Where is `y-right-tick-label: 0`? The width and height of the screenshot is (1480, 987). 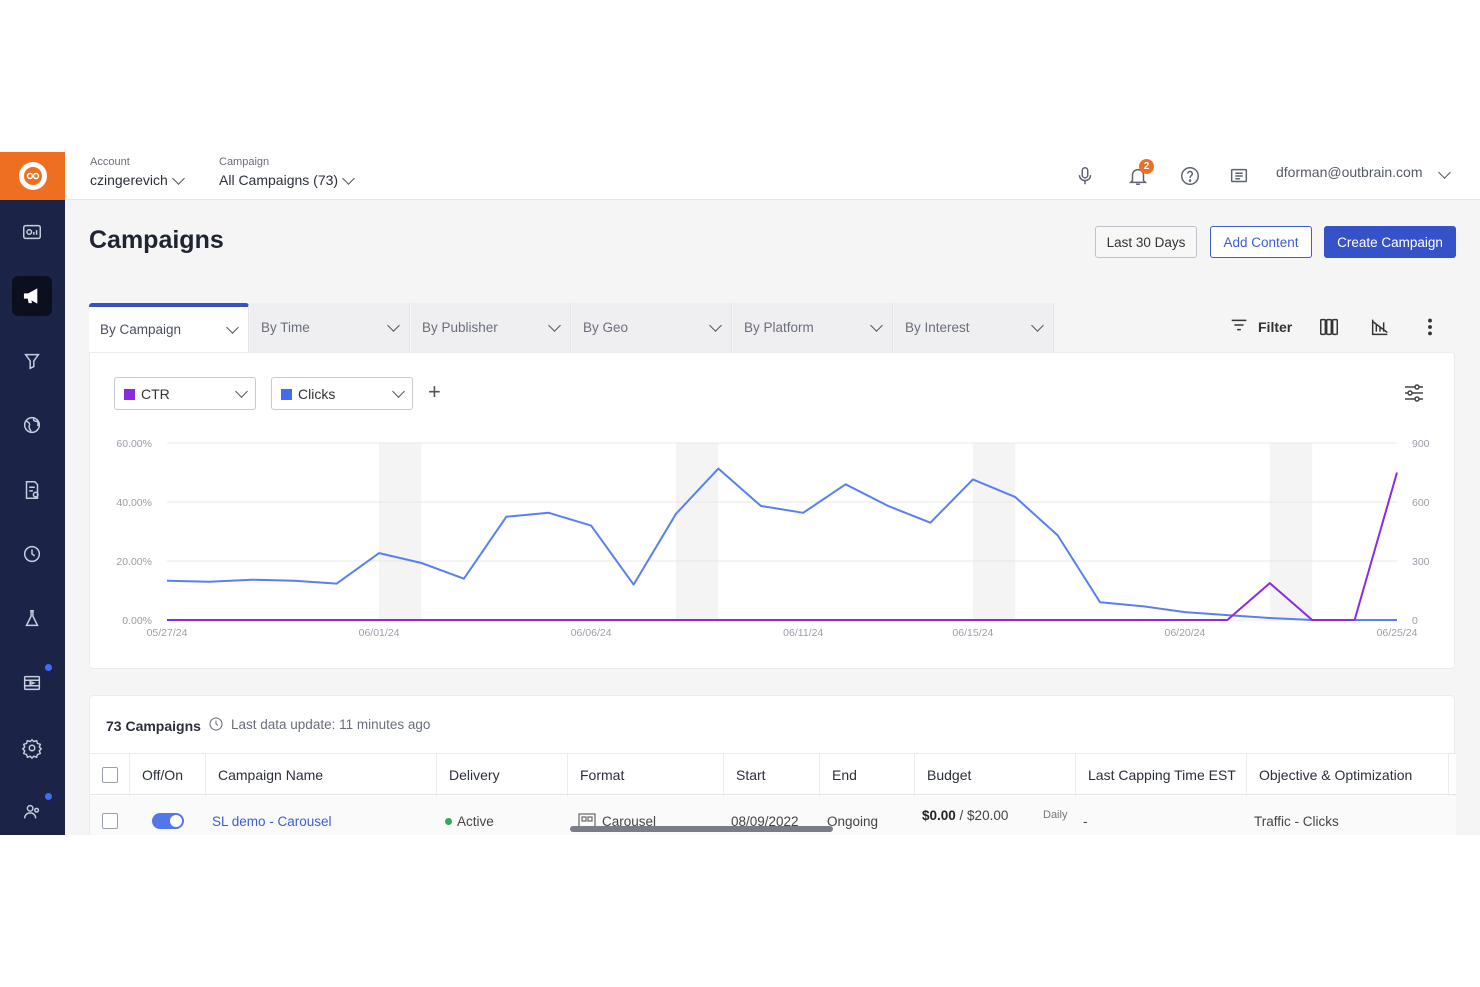 y-right-tick-label: 0 is located at coordinates (1415, 621).